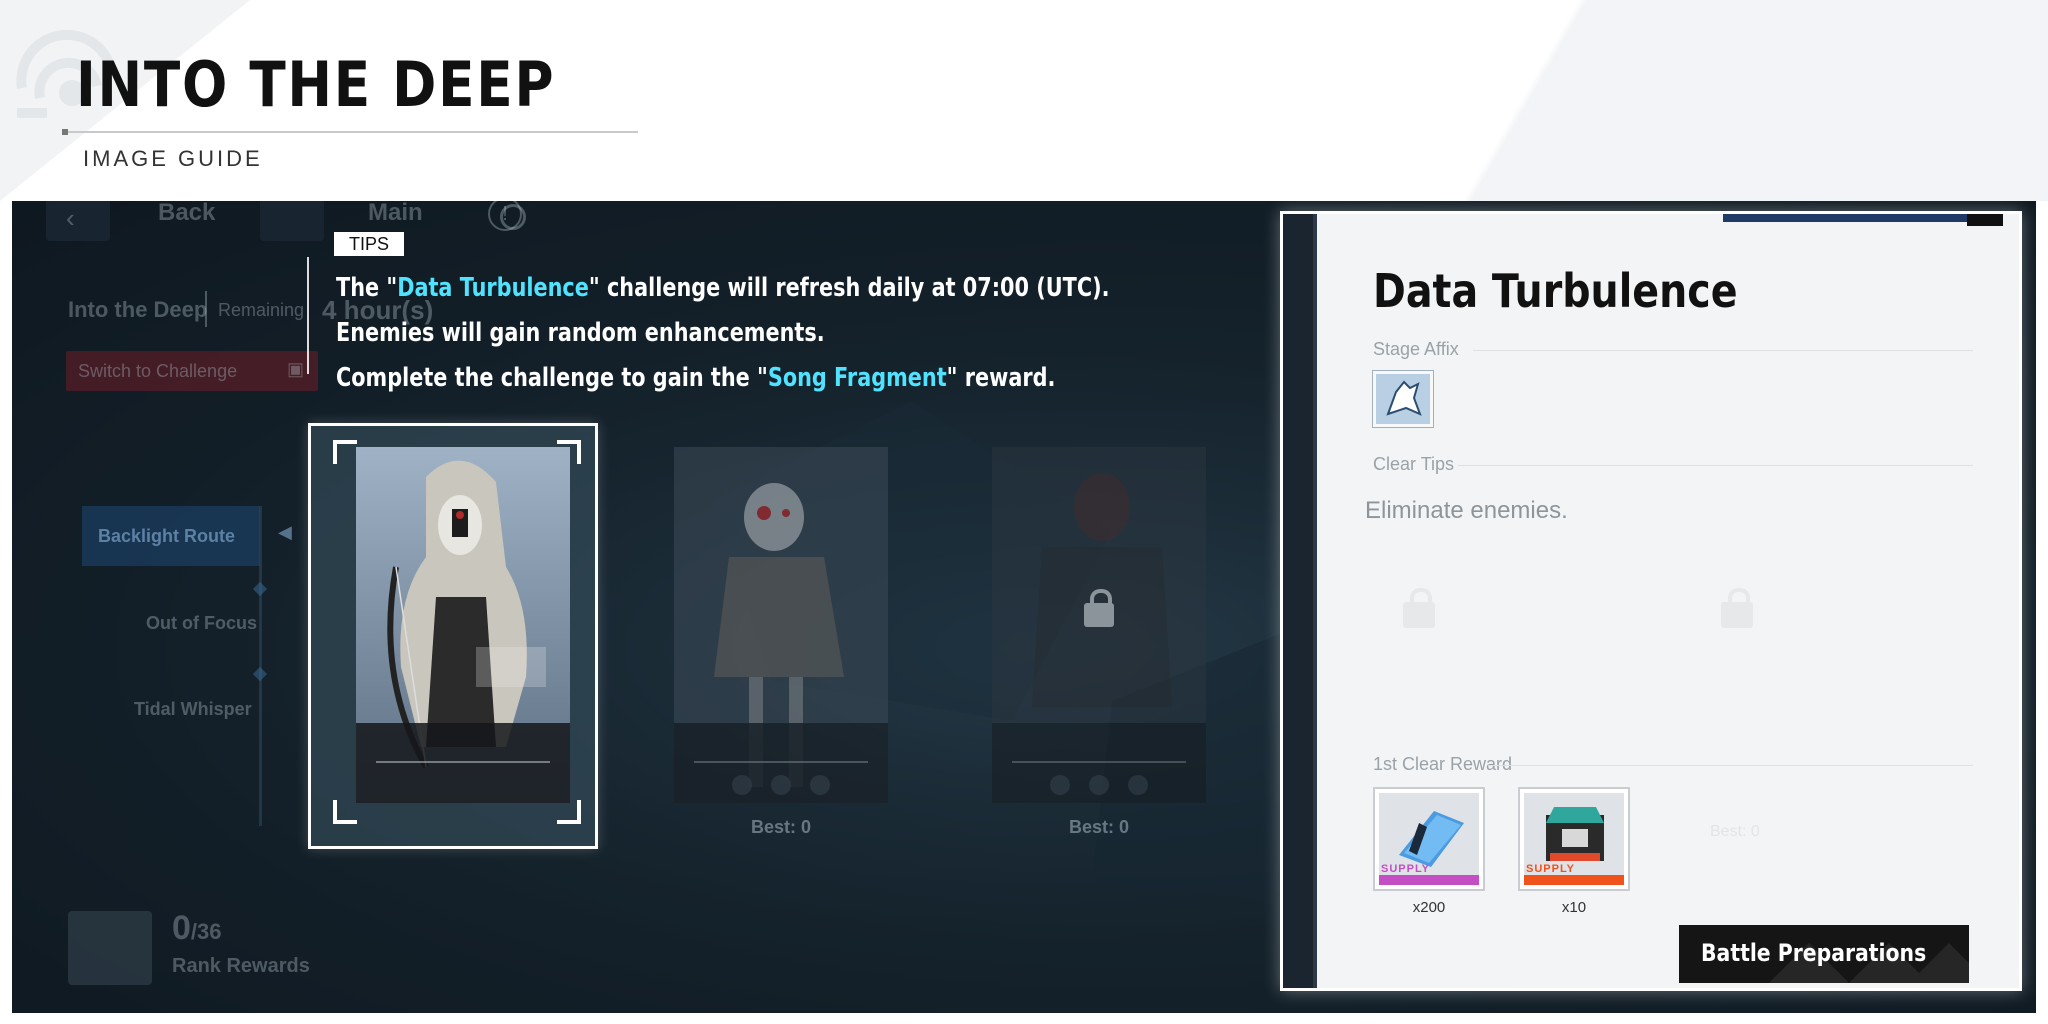 This screenshot has width=2048, height=1024. What do you see at coordinates (493, 288) in the screenshot?
I see `highlight-challenge-name: Data Turbulence` at bounding box center [493, 288].